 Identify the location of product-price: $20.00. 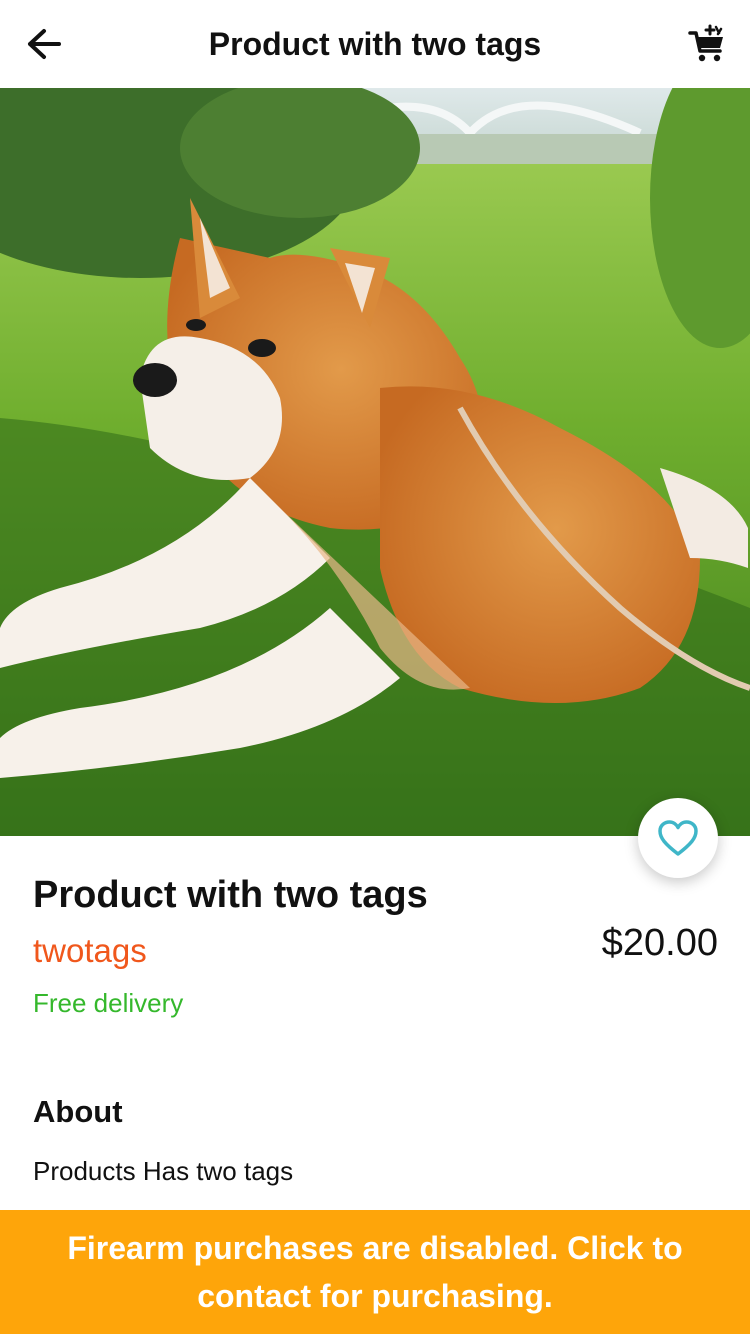
(659, 943).